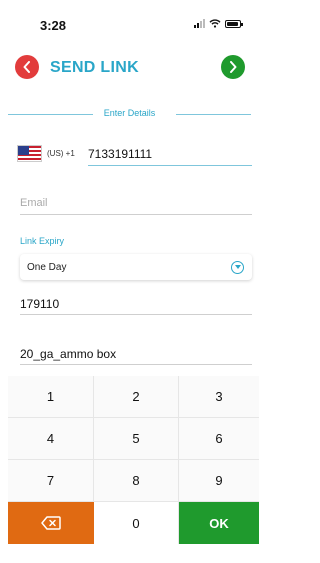  Describe the element at coordinates (136, 481) in the screenshot. I see `key-8: 8` at that location.